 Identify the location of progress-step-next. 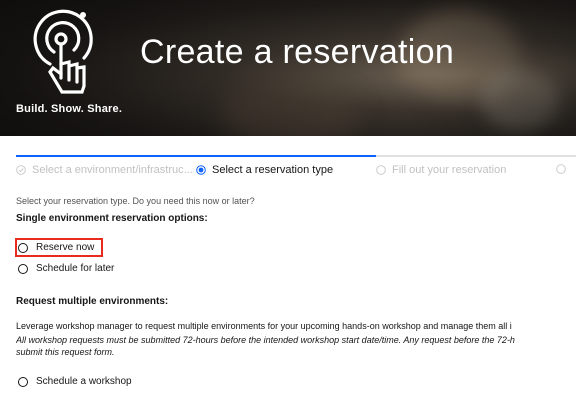
(564, 169).